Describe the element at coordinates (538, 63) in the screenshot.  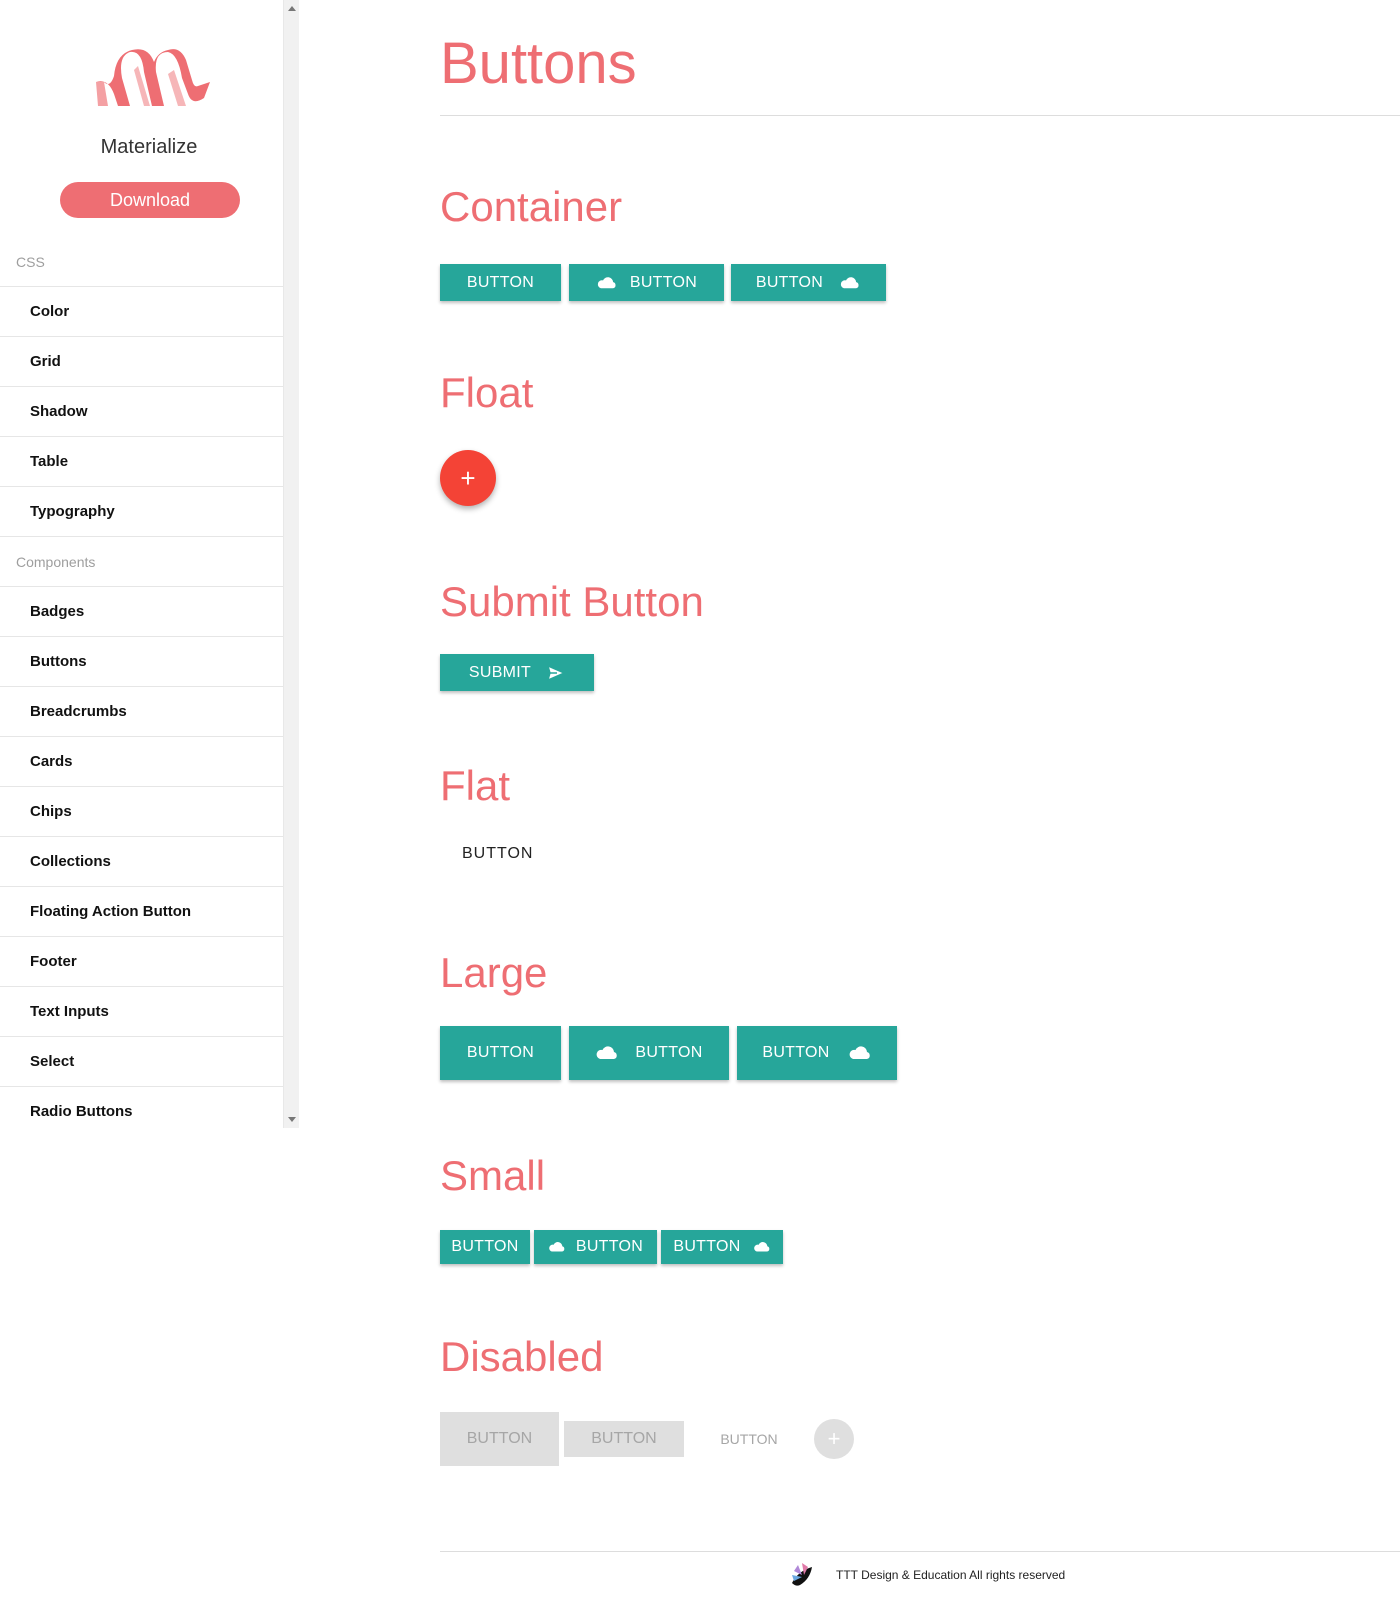
I see `page-title: Buttons` at that location.